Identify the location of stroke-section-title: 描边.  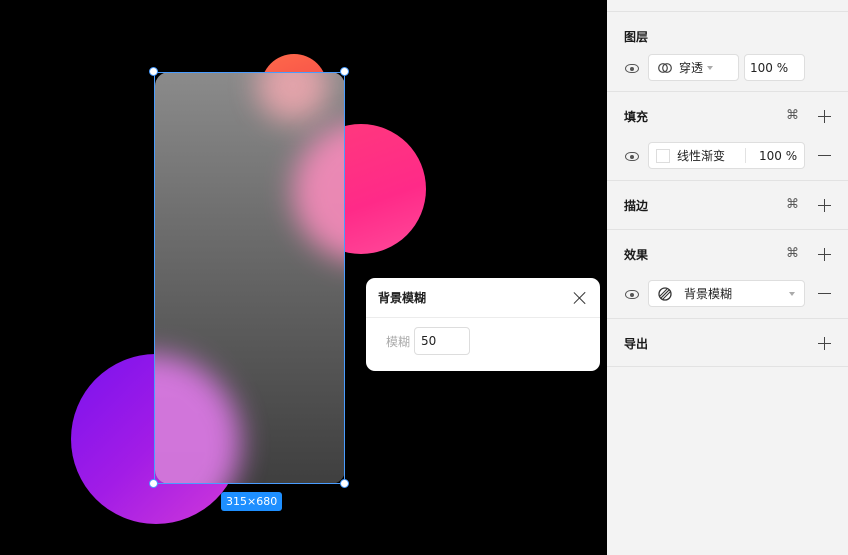
(636, 206).